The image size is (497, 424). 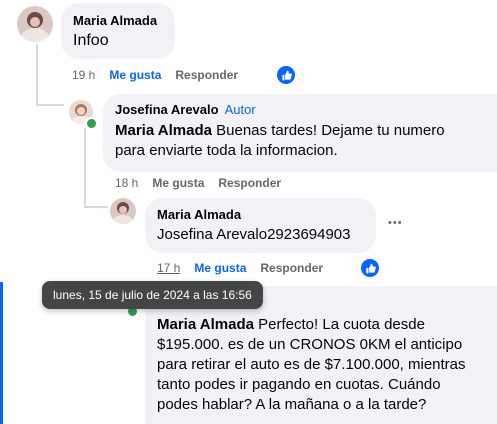 What do you see at coordinates (168, 268) in the screenshot?
I see `comment-time: 17 h` at bounding box center [168, 268].